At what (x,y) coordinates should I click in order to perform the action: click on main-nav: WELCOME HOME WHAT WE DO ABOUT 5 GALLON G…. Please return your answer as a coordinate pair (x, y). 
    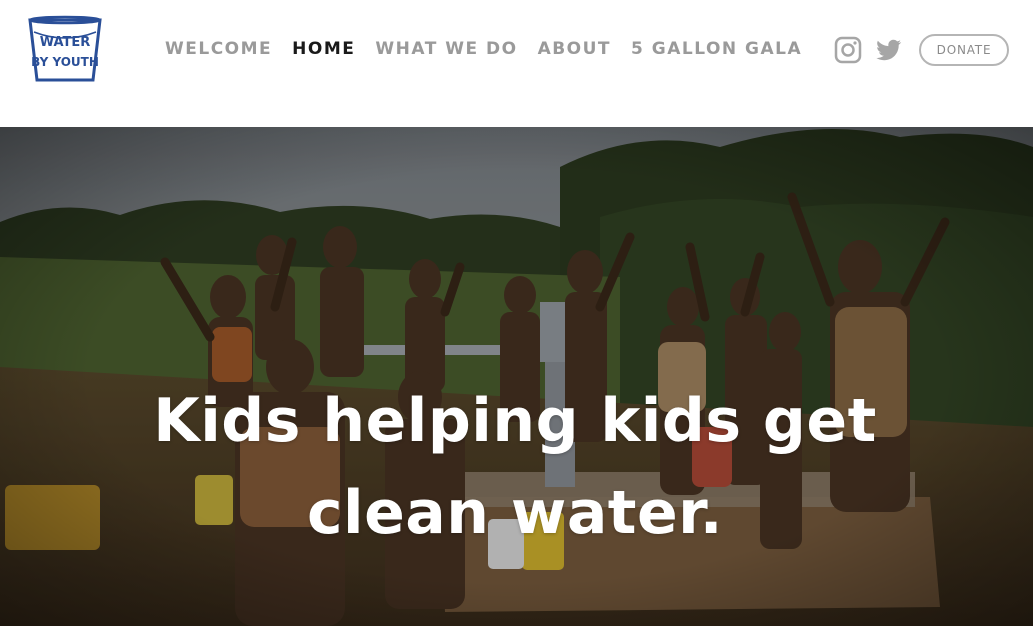
    Looking at the image, I should click on (483, 49).